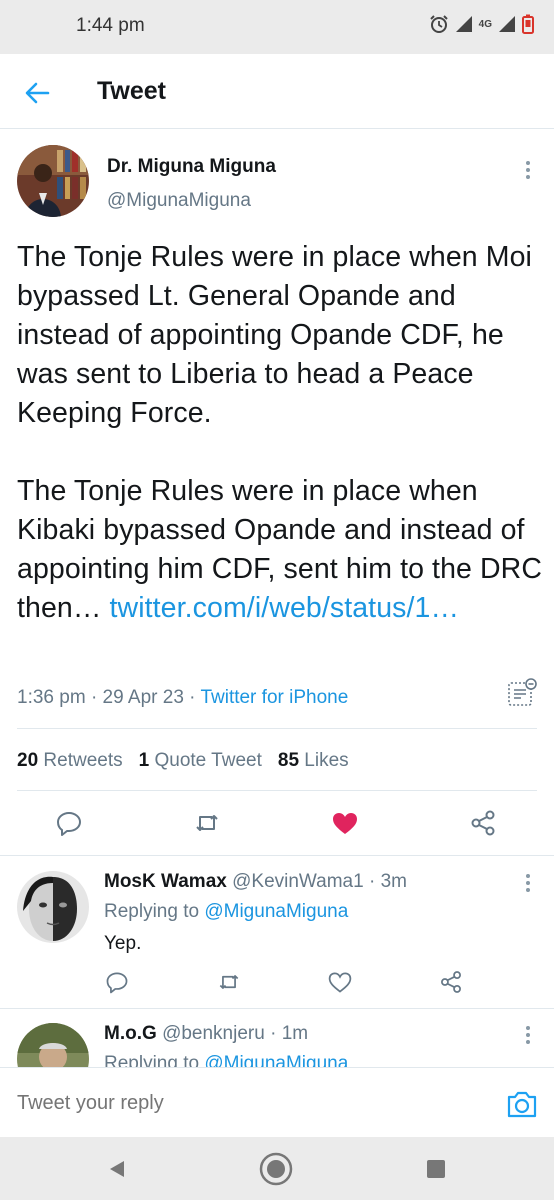  I want to click on tweet-time: 1:36 pm, so click(51, 697).